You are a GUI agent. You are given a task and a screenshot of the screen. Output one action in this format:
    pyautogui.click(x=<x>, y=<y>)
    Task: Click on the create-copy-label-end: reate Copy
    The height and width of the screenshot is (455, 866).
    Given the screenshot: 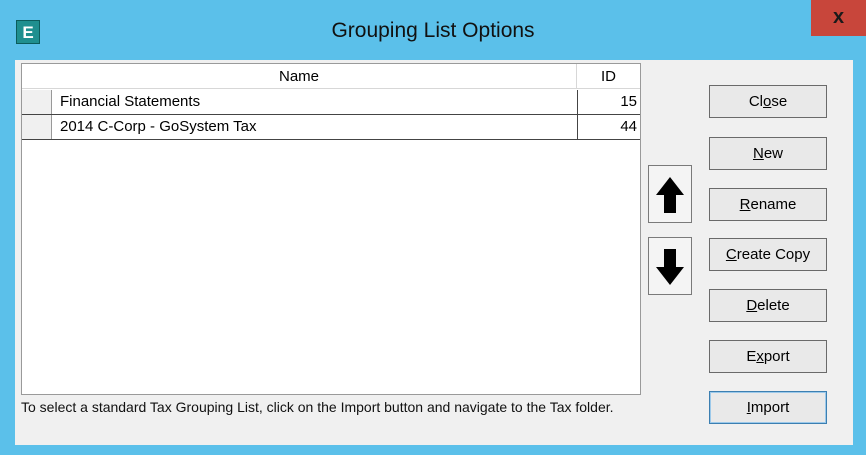 What is the action you would take?
    pyautogui.click(x=773, y=254)
    